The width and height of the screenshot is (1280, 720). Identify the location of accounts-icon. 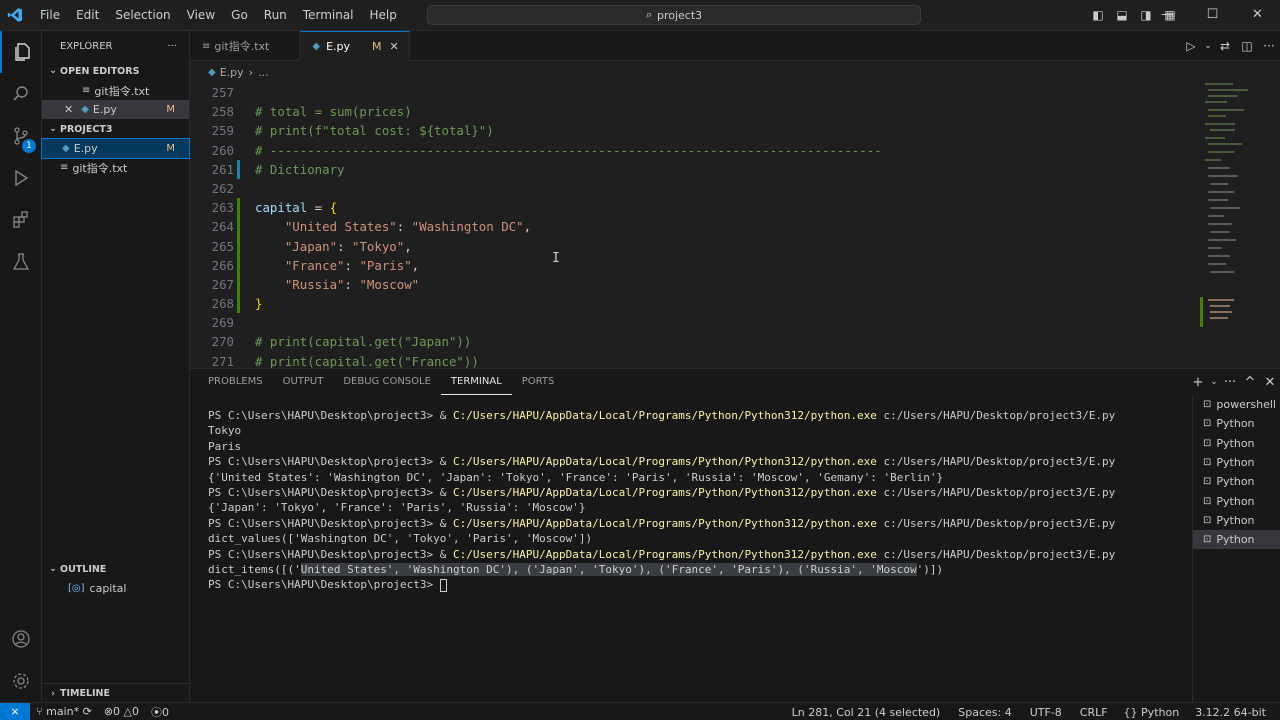
(21, 639).